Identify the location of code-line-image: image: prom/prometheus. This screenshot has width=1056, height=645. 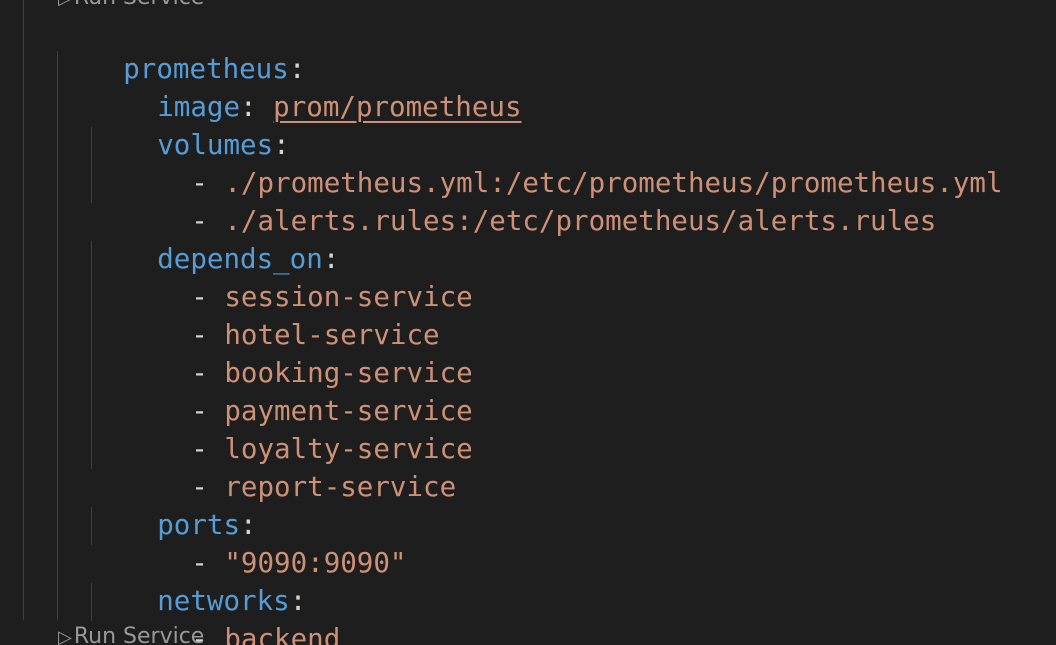
(306, 86).